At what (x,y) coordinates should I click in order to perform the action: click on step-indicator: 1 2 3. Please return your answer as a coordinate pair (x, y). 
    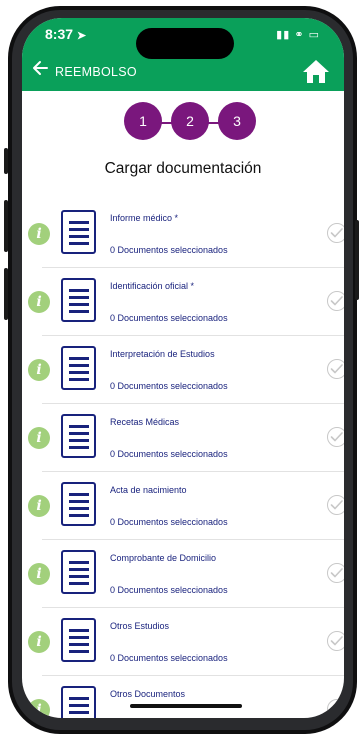
    Looking at the image, I should click on (190, 123).